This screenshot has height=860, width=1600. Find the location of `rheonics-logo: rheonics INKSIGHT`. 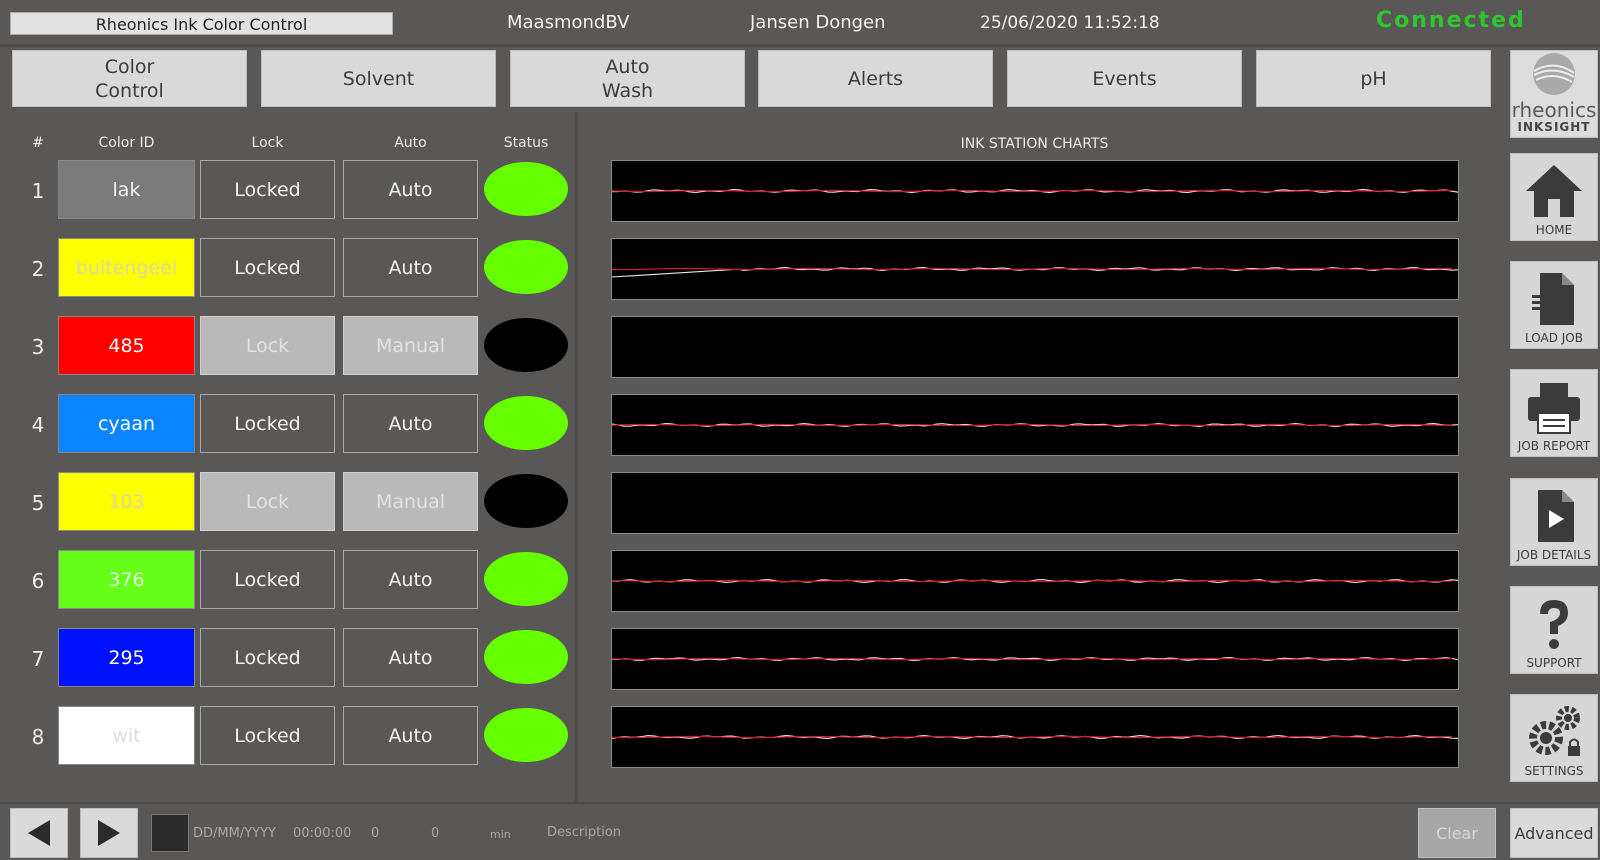

rheonics-logo: rheonics INKSIGHT is located at coordinates (1554, 94).